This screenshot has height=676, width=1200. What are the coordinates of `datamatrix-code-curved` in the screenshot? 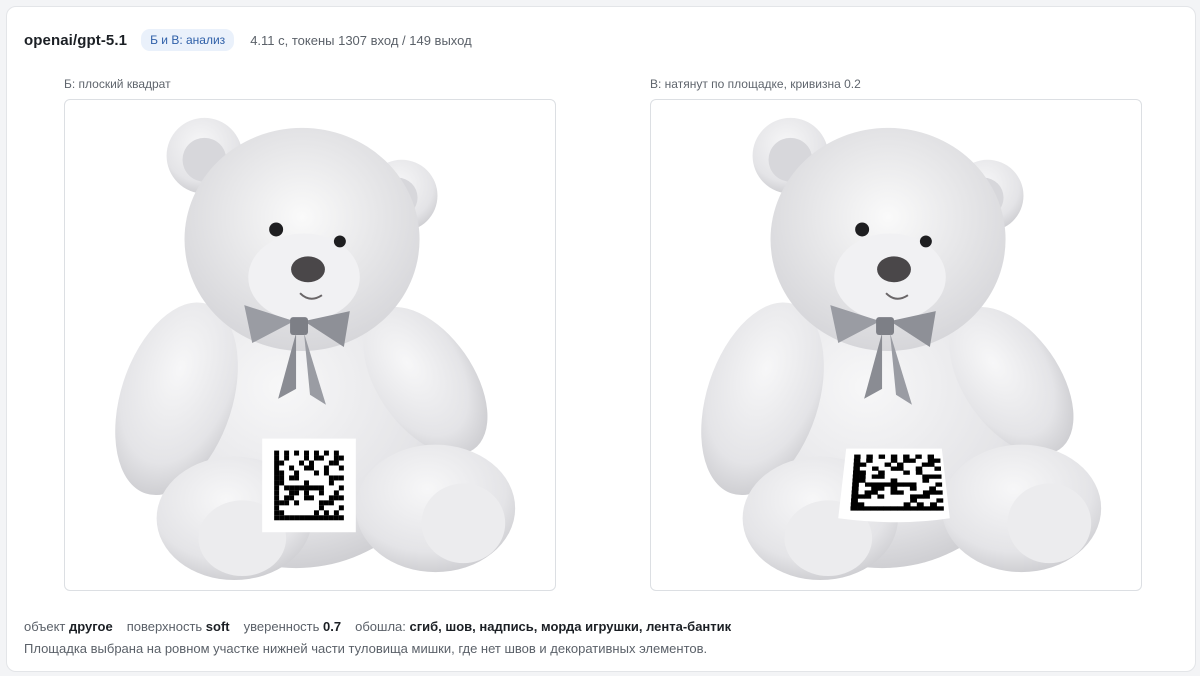 It's located at (894, 485).